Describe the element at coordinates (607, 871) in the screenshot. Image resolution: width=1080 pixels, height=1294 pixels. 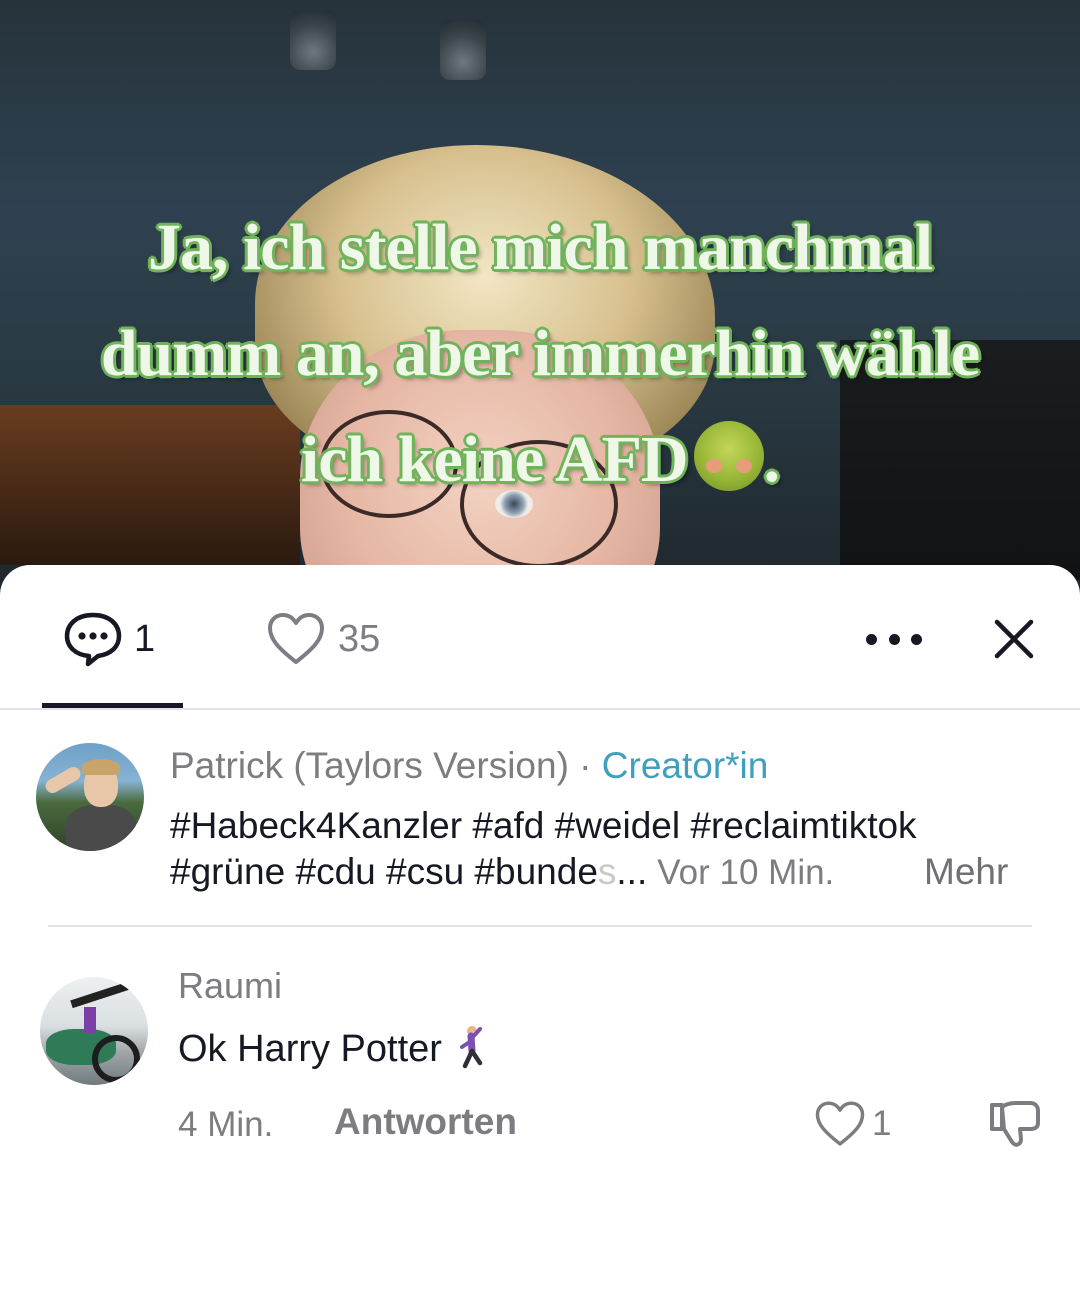
I see `truncated-text: s` at that location.